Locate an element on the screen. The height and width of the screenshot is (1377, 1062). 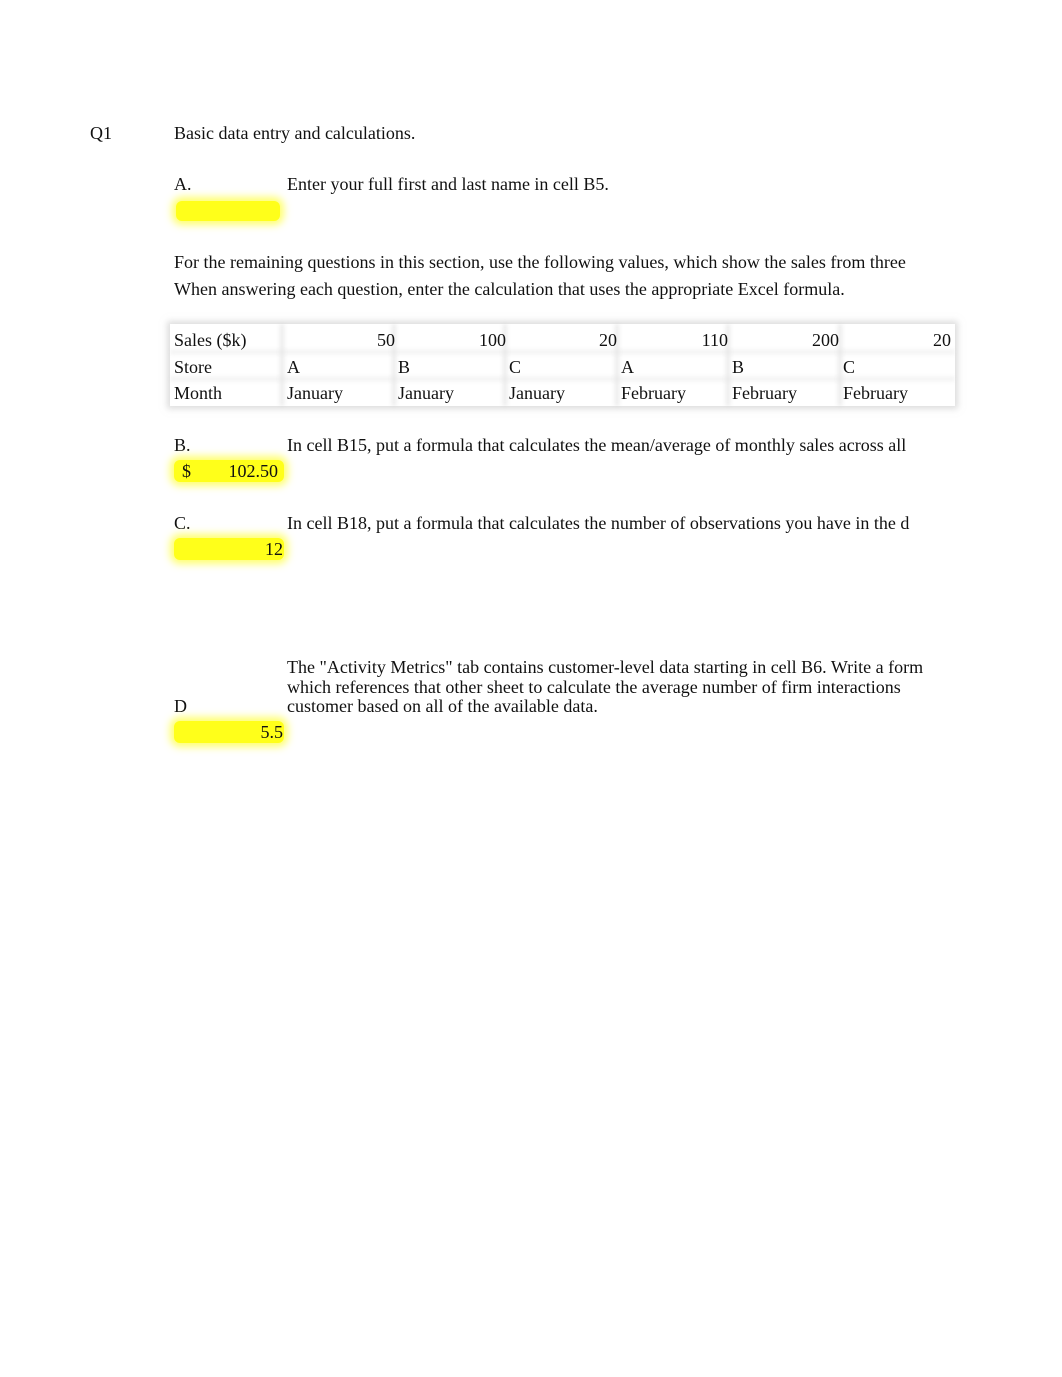
answer-c-value: 12 is located at coordinates (274, 549).